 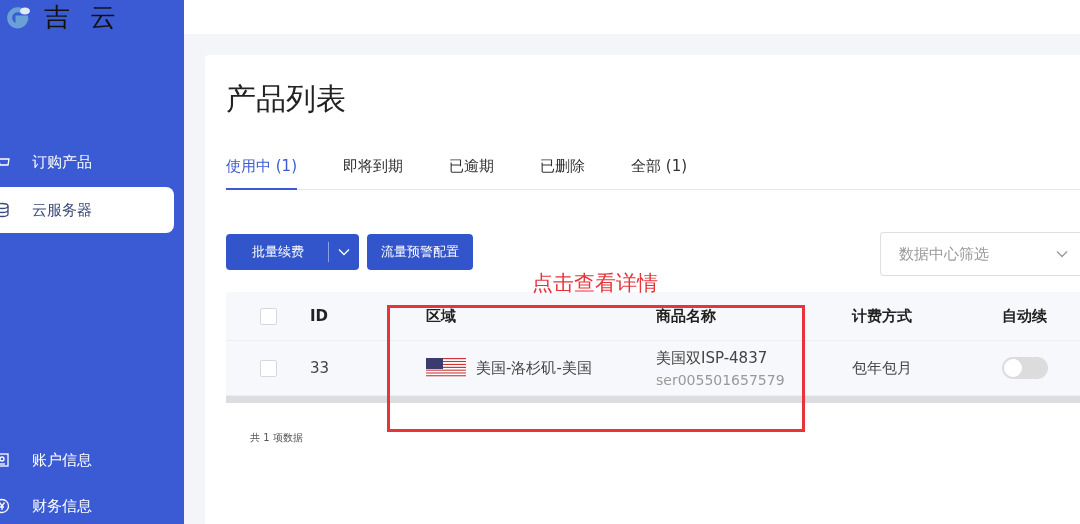 What do you see at coordinates (659, 173) in the screenshot?
I see `tab: 全部 (1)` at bounding box center [659, 173].